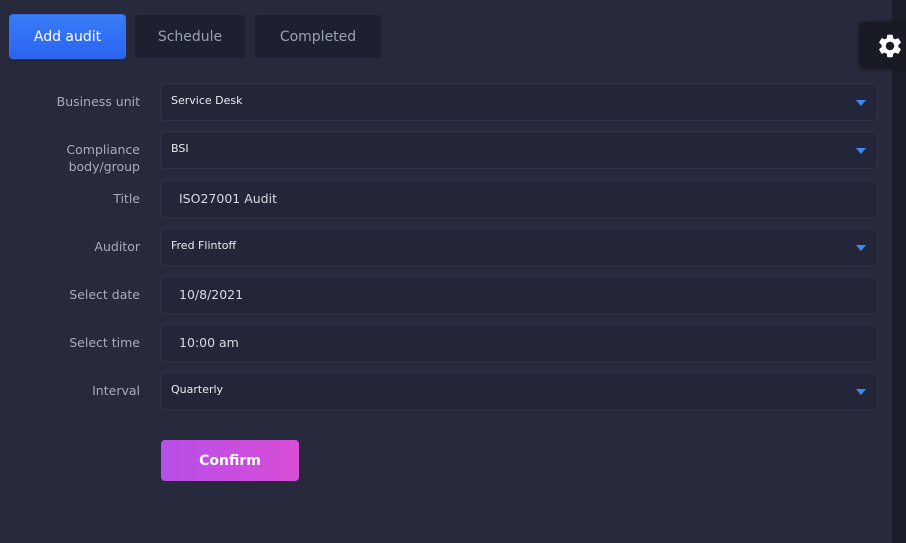 The height and width of the screenshot is (543, 906). What do you see at coordinates (103, 149) in the screenshot?
I see `compliance-body-label-line1: Compliance` at bounding box center [103, 149].